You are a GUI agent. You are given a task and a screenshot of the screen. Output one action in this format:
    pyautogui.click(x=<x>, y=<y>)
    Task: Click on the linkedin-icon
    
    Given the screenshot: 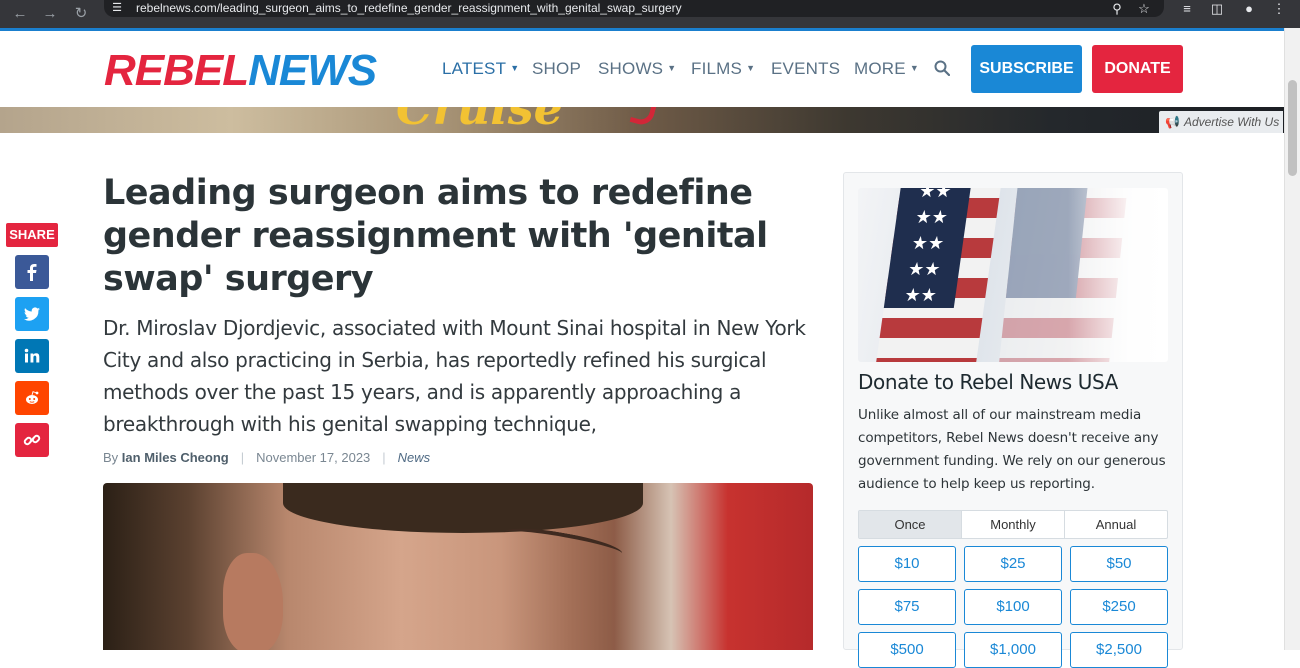 What is the action you would take?
    pyautogui.click(x=32, y=355)
    